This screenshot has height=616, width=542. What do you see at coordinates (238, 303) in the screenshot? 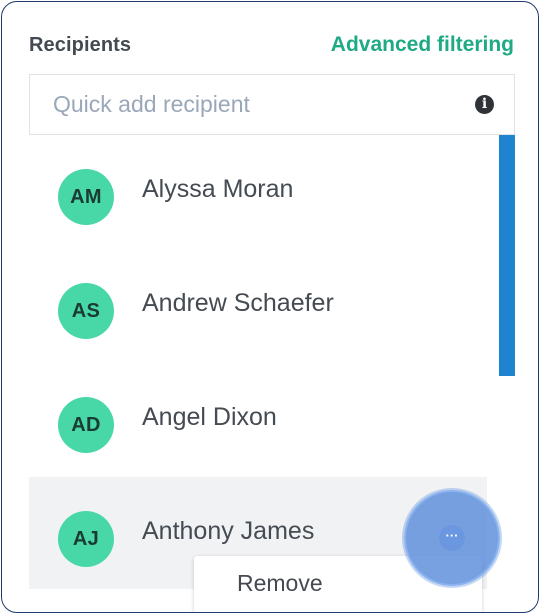
I see `recipient-name: Andrew Schaefer` at bounding box center [238, 303].